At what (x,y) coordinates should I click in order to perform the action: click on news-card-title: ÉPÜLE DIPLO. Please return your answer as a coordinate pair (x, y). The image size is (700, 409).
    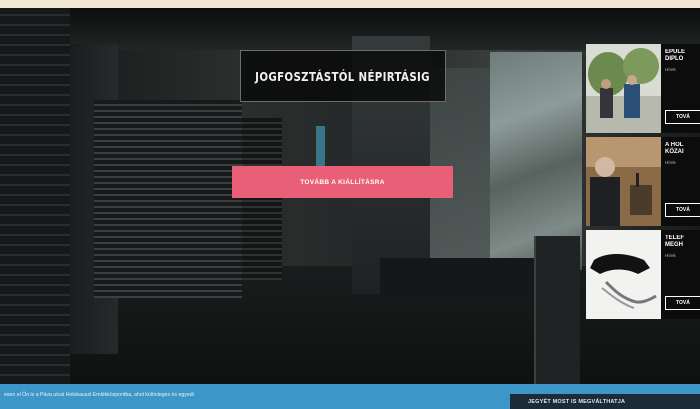
    Looking at the image, I should click on (675, 55).